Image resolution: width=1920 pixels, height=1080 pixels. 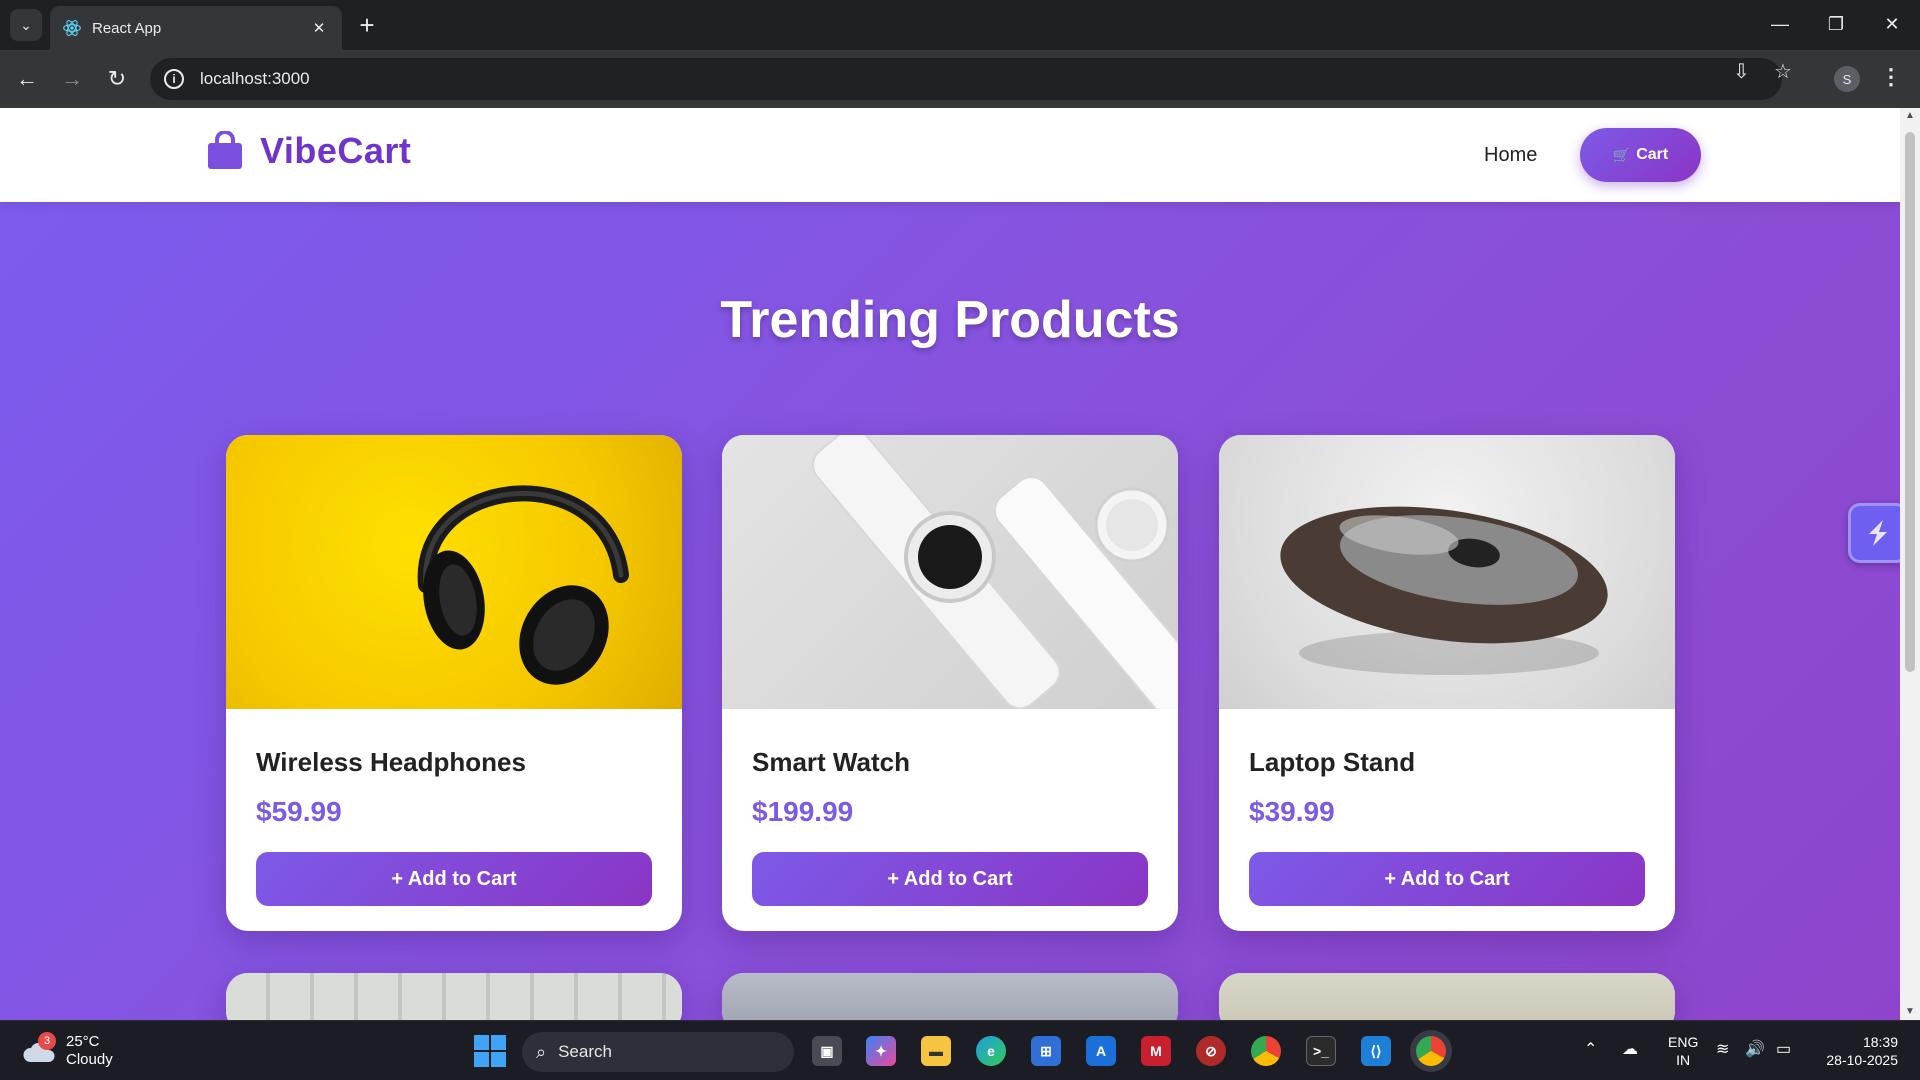 What do you see at coordinates (1156, 1051) in the screenshot?
I see `mcafee-icon: M` at bounding box center [1156, 1051].